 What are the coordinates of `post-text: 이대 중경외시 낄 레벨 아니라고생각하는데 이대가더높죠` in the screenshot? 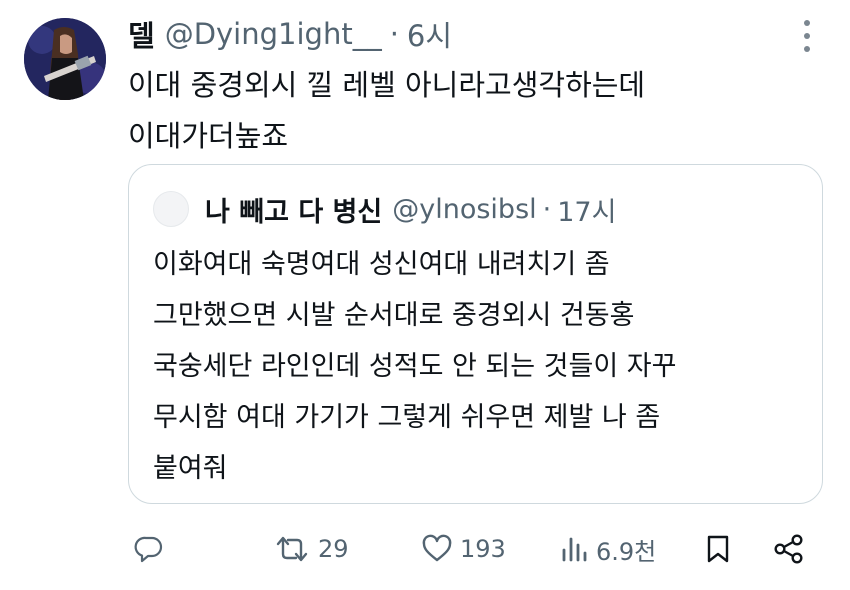 It's located at (468, 111).